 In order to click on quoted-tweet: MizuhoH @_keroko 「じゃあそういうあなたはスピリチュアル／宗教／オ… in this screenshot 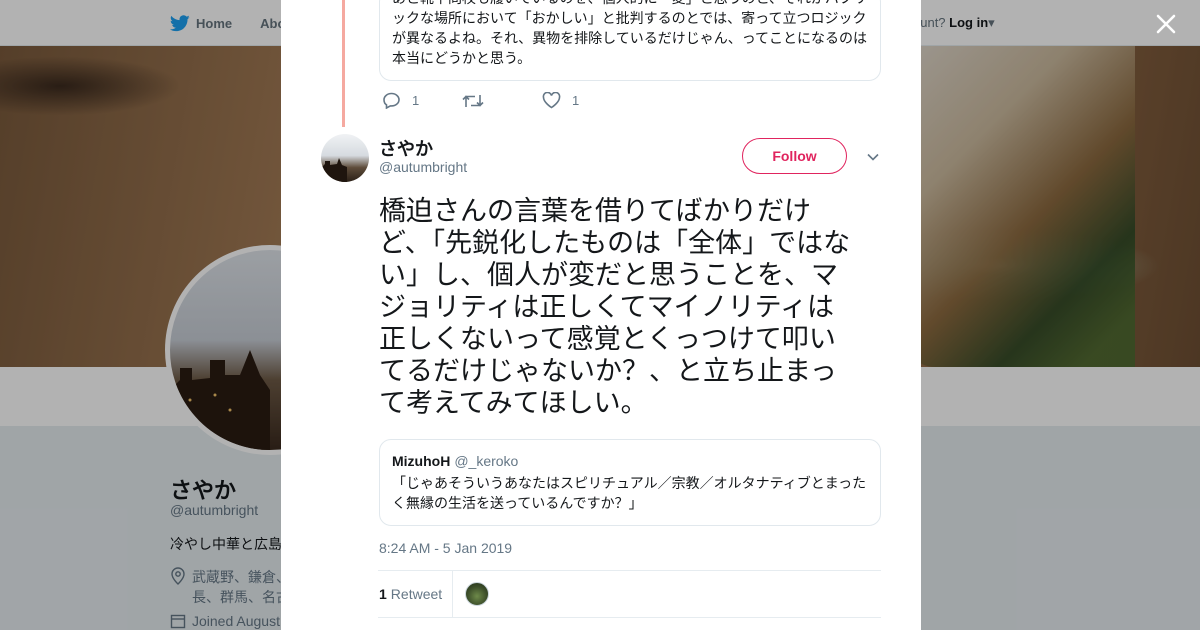, I will do `click(630, 482)`.